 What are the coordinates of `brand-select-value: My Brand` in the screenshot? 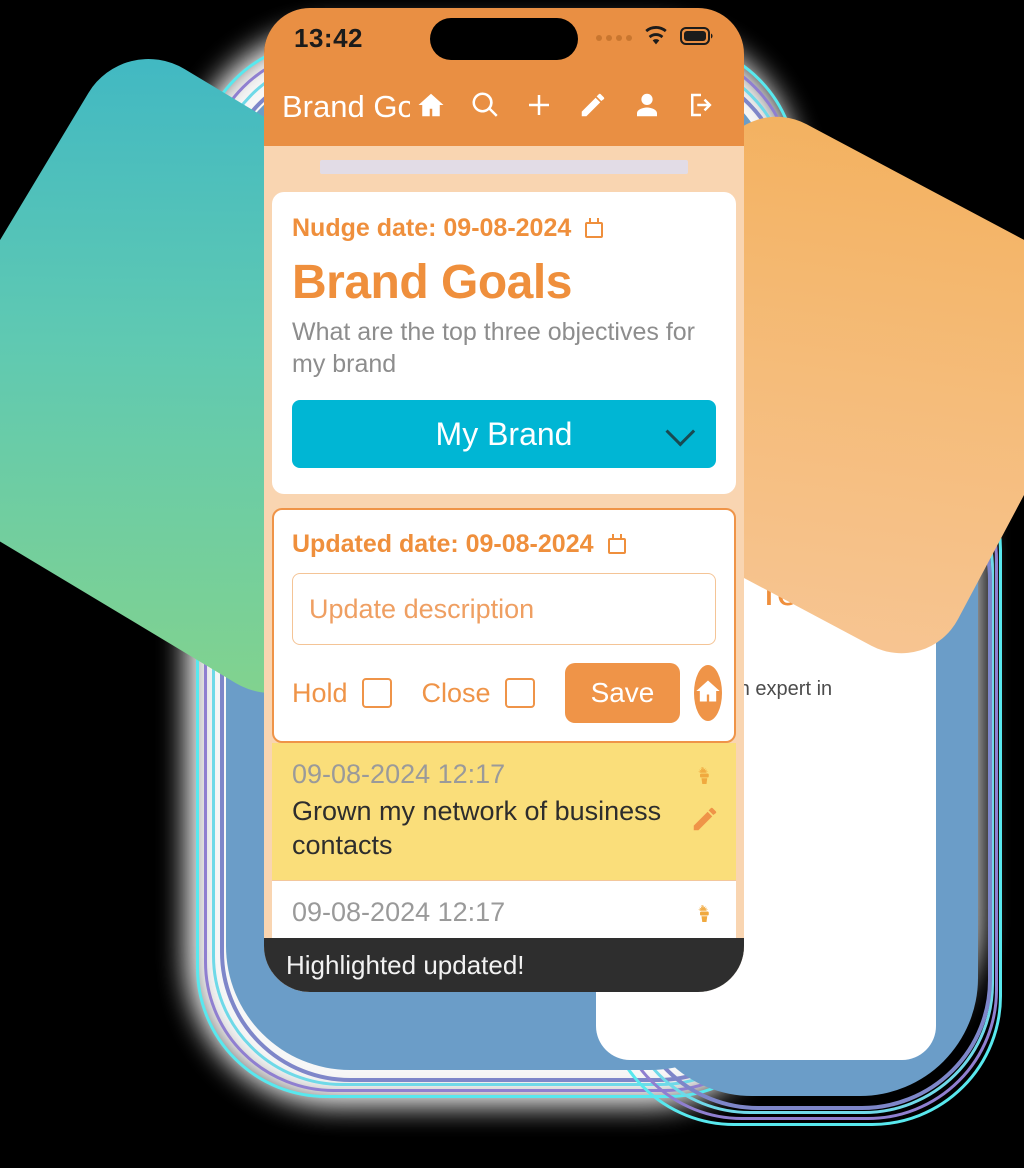 It's located at (504, 433).